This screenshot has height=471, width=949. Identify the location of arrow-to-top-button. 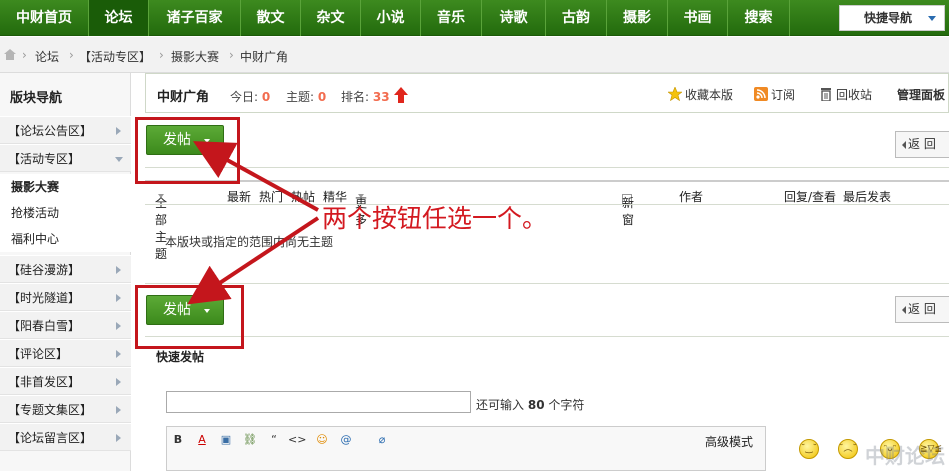
(255, 176).